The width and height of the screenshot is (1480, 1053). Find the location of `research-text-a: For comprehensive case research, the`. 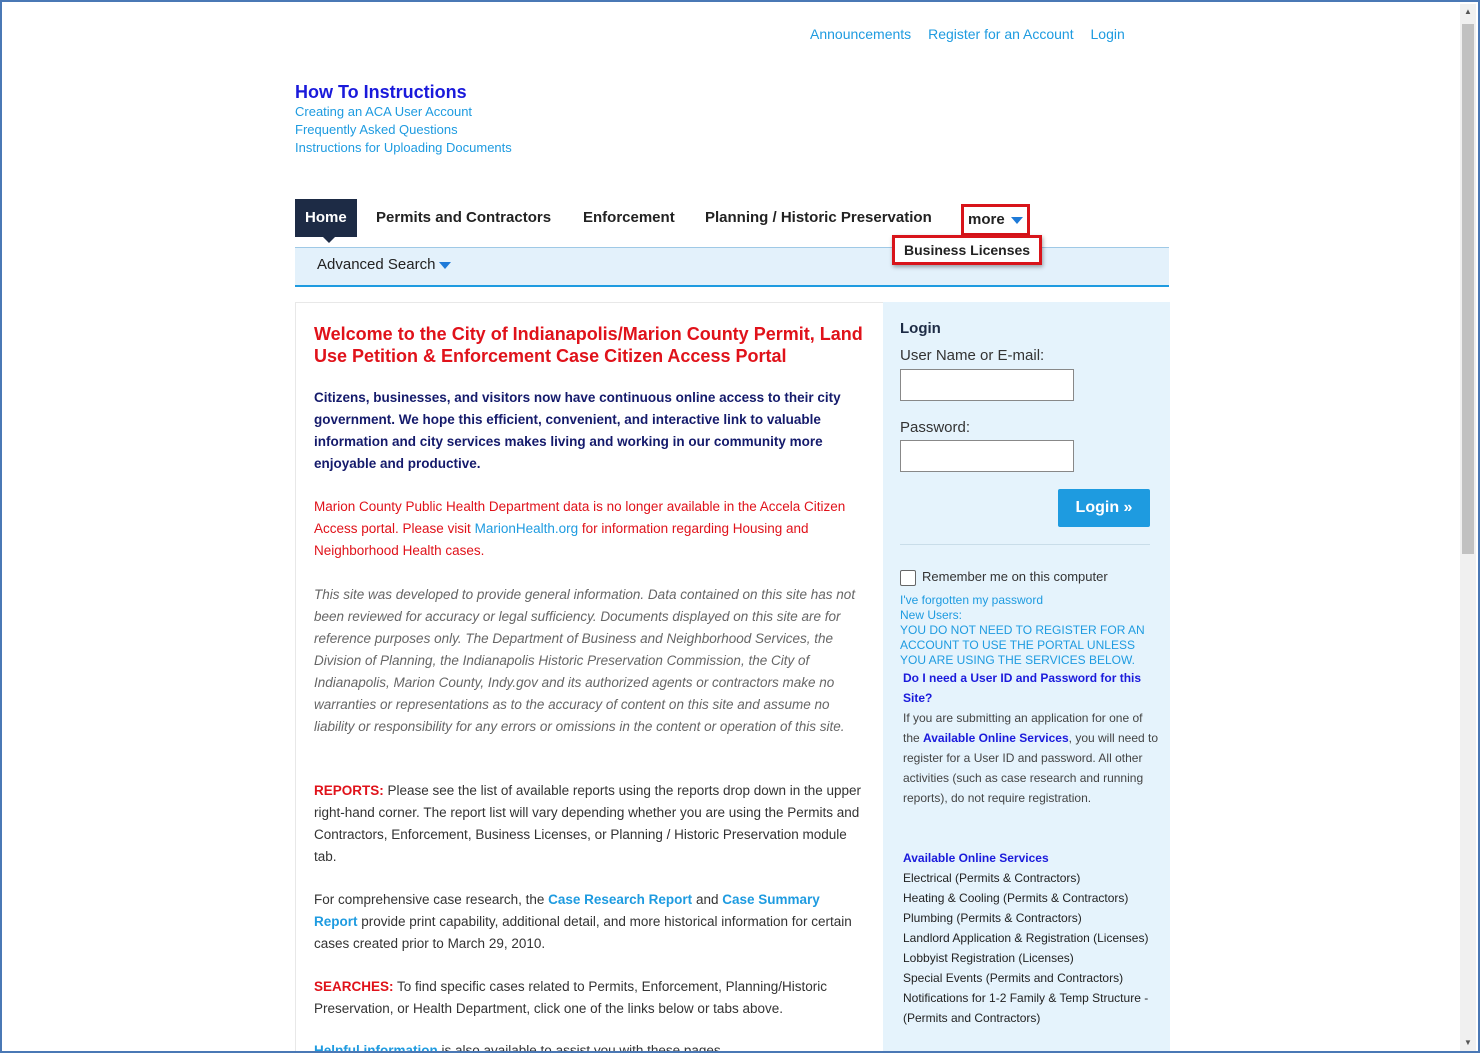

research-text-a: For comprehensive case research, the is located at coordinates (431, 899).